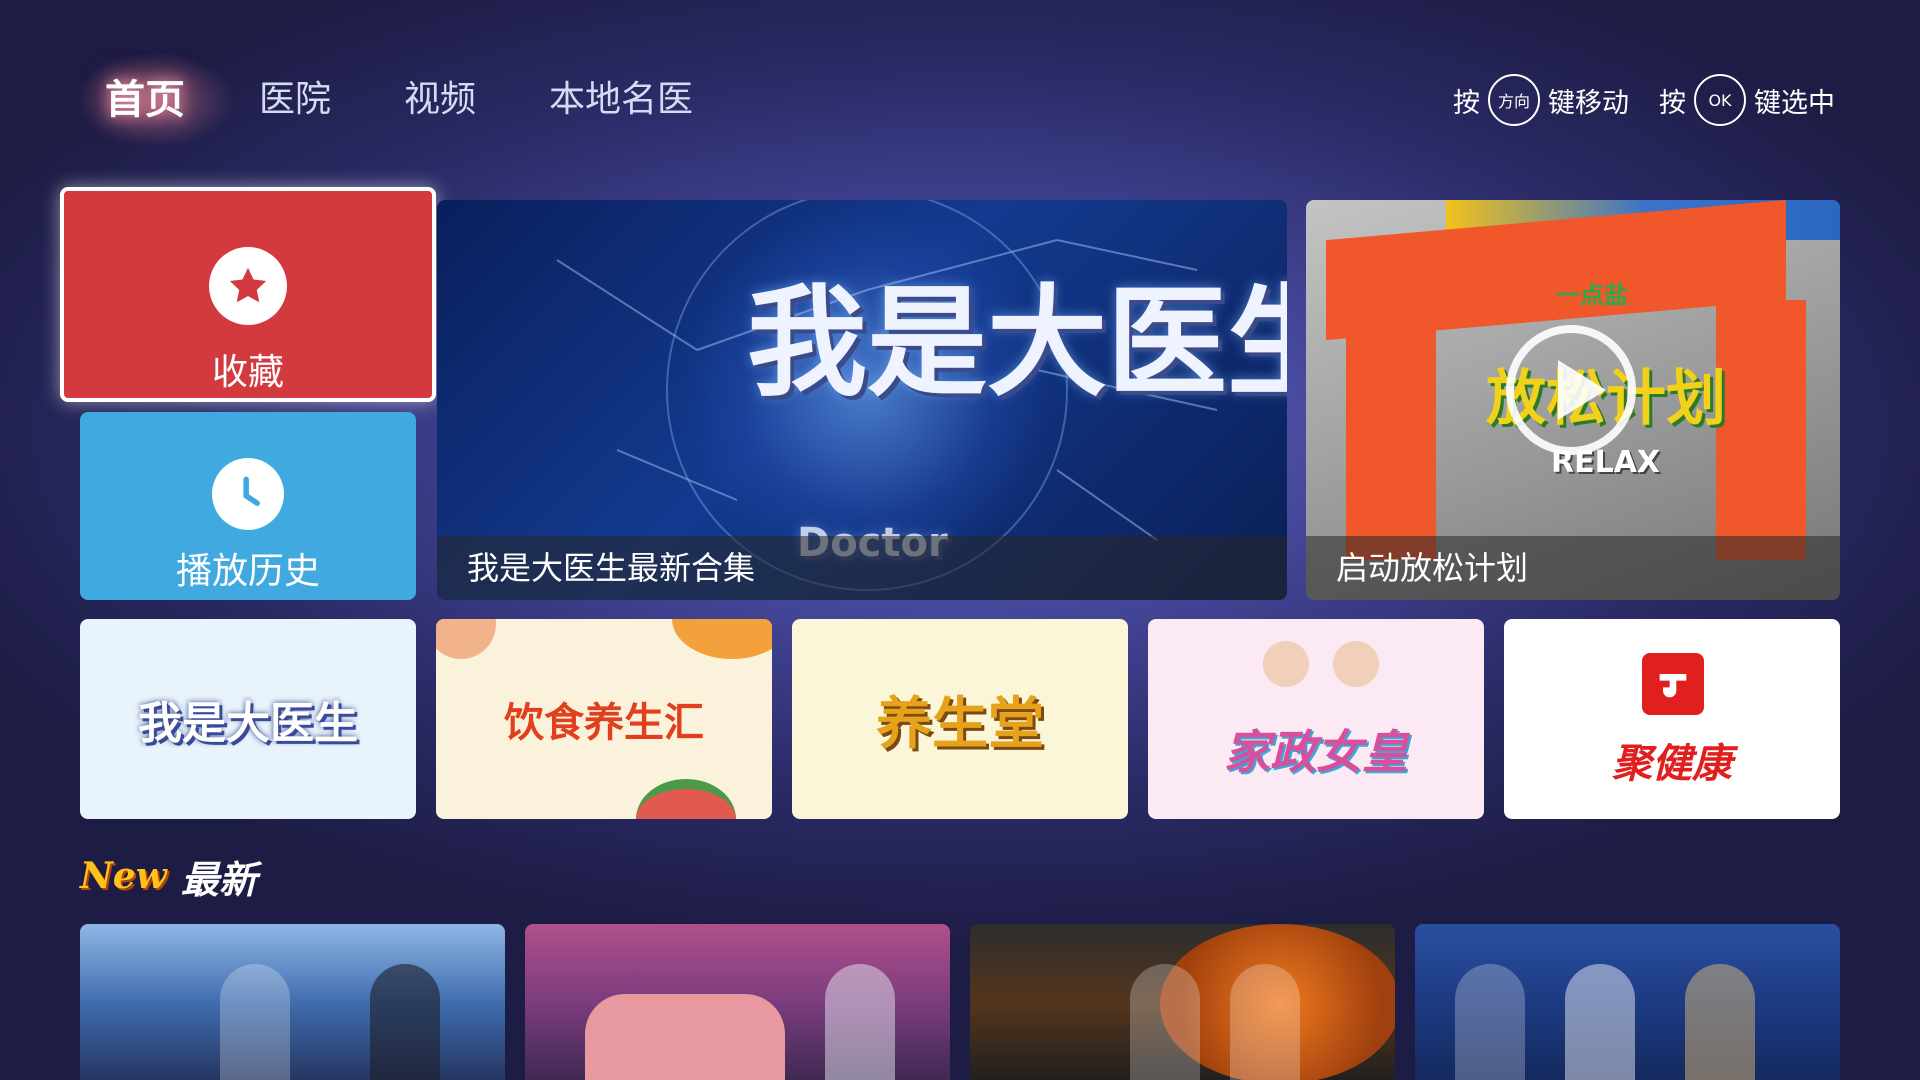  What do you see at coordinates (1286, 664) in the screenshot?
I see `host-face-decoration` at bounding box center [1286, 664].